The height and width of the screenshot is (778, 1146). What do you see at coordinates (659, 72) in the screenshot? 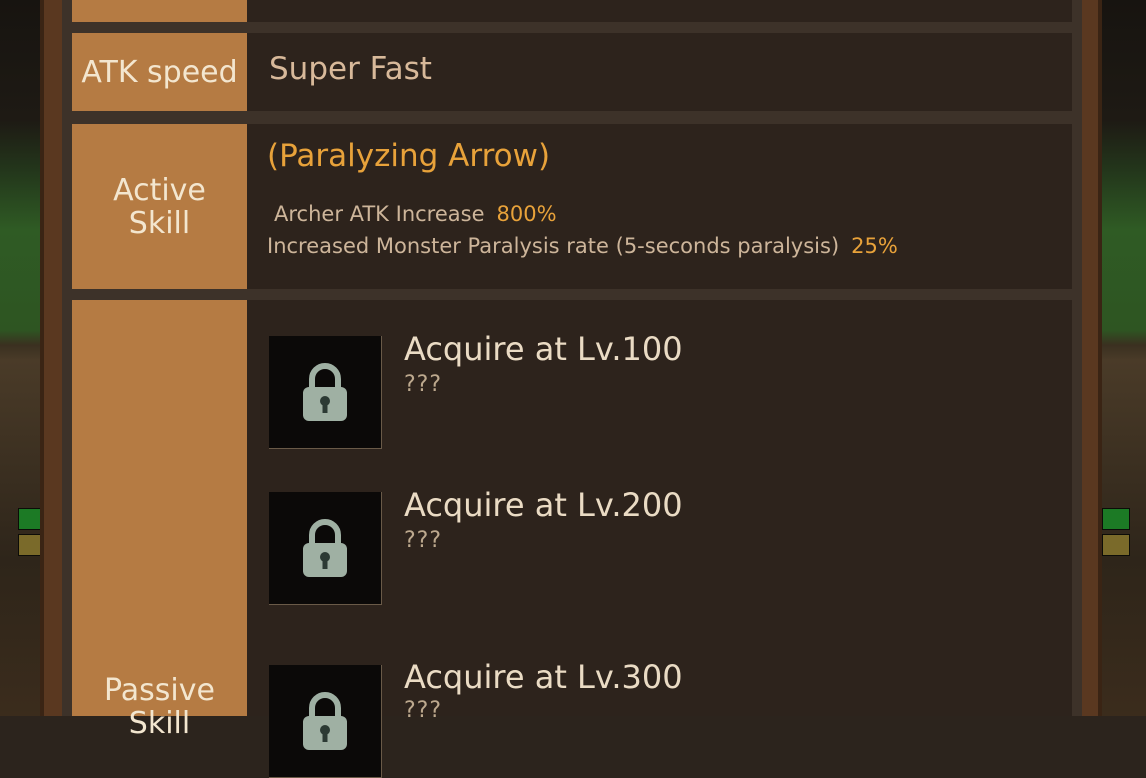
I see `atk-speed-value-cell: Super Fast` at bounding box center [659, 72].